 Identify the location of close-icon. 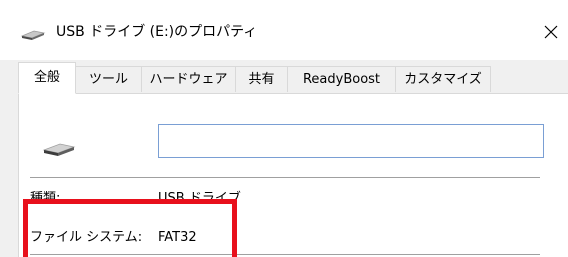
(551, 32).